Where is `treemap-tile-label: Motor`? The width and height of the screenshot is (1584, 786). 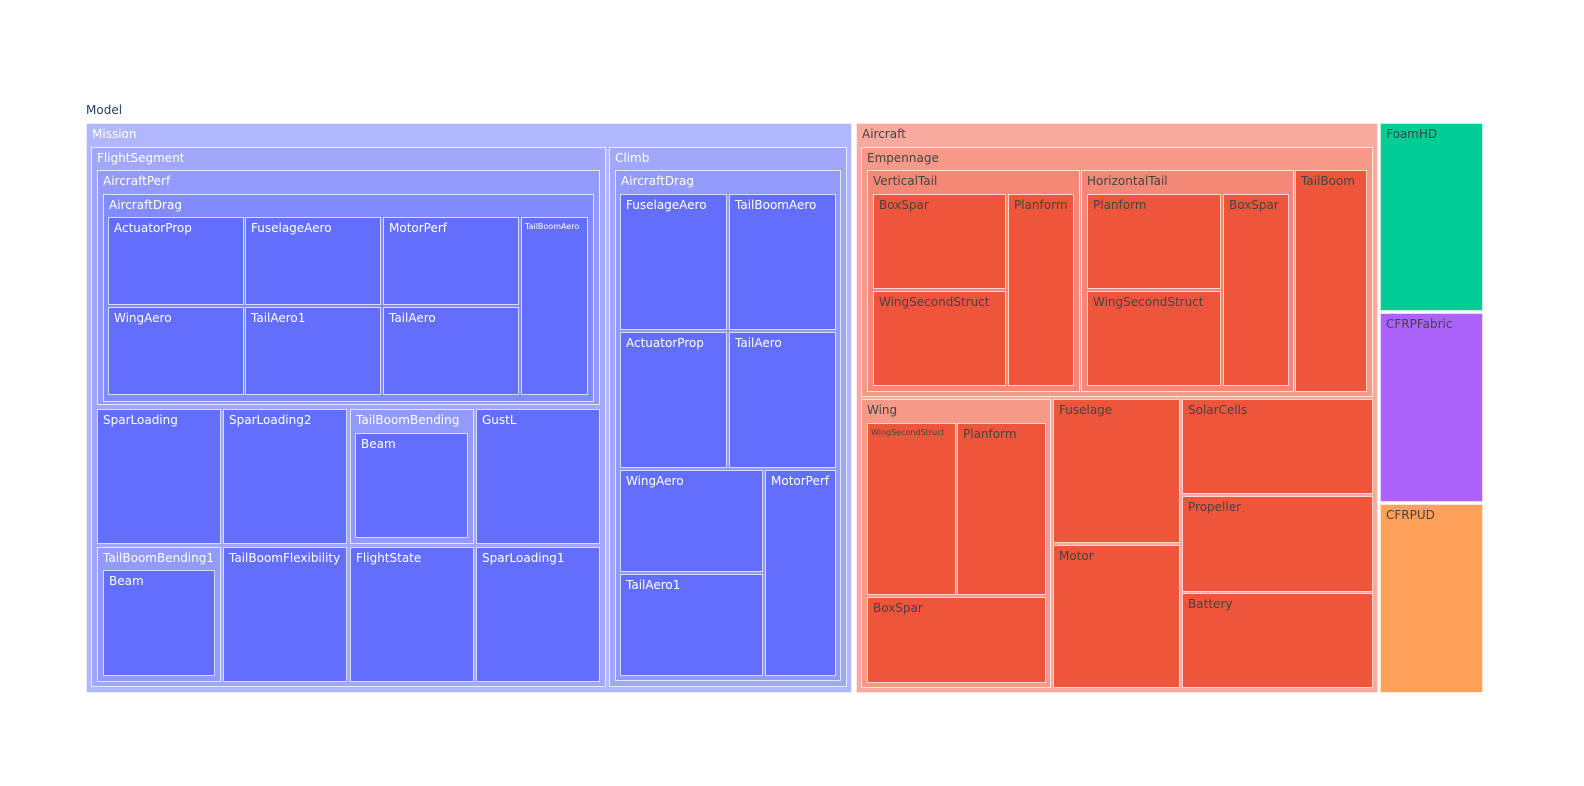 treemap-tile-label: Motor is located at coordinates (1076, 556).